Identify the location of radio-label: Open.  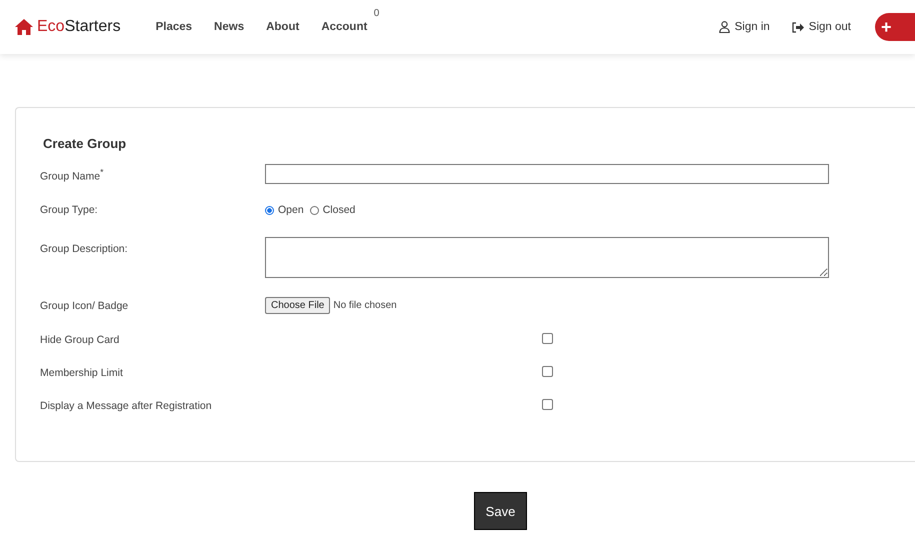
(291, 210).